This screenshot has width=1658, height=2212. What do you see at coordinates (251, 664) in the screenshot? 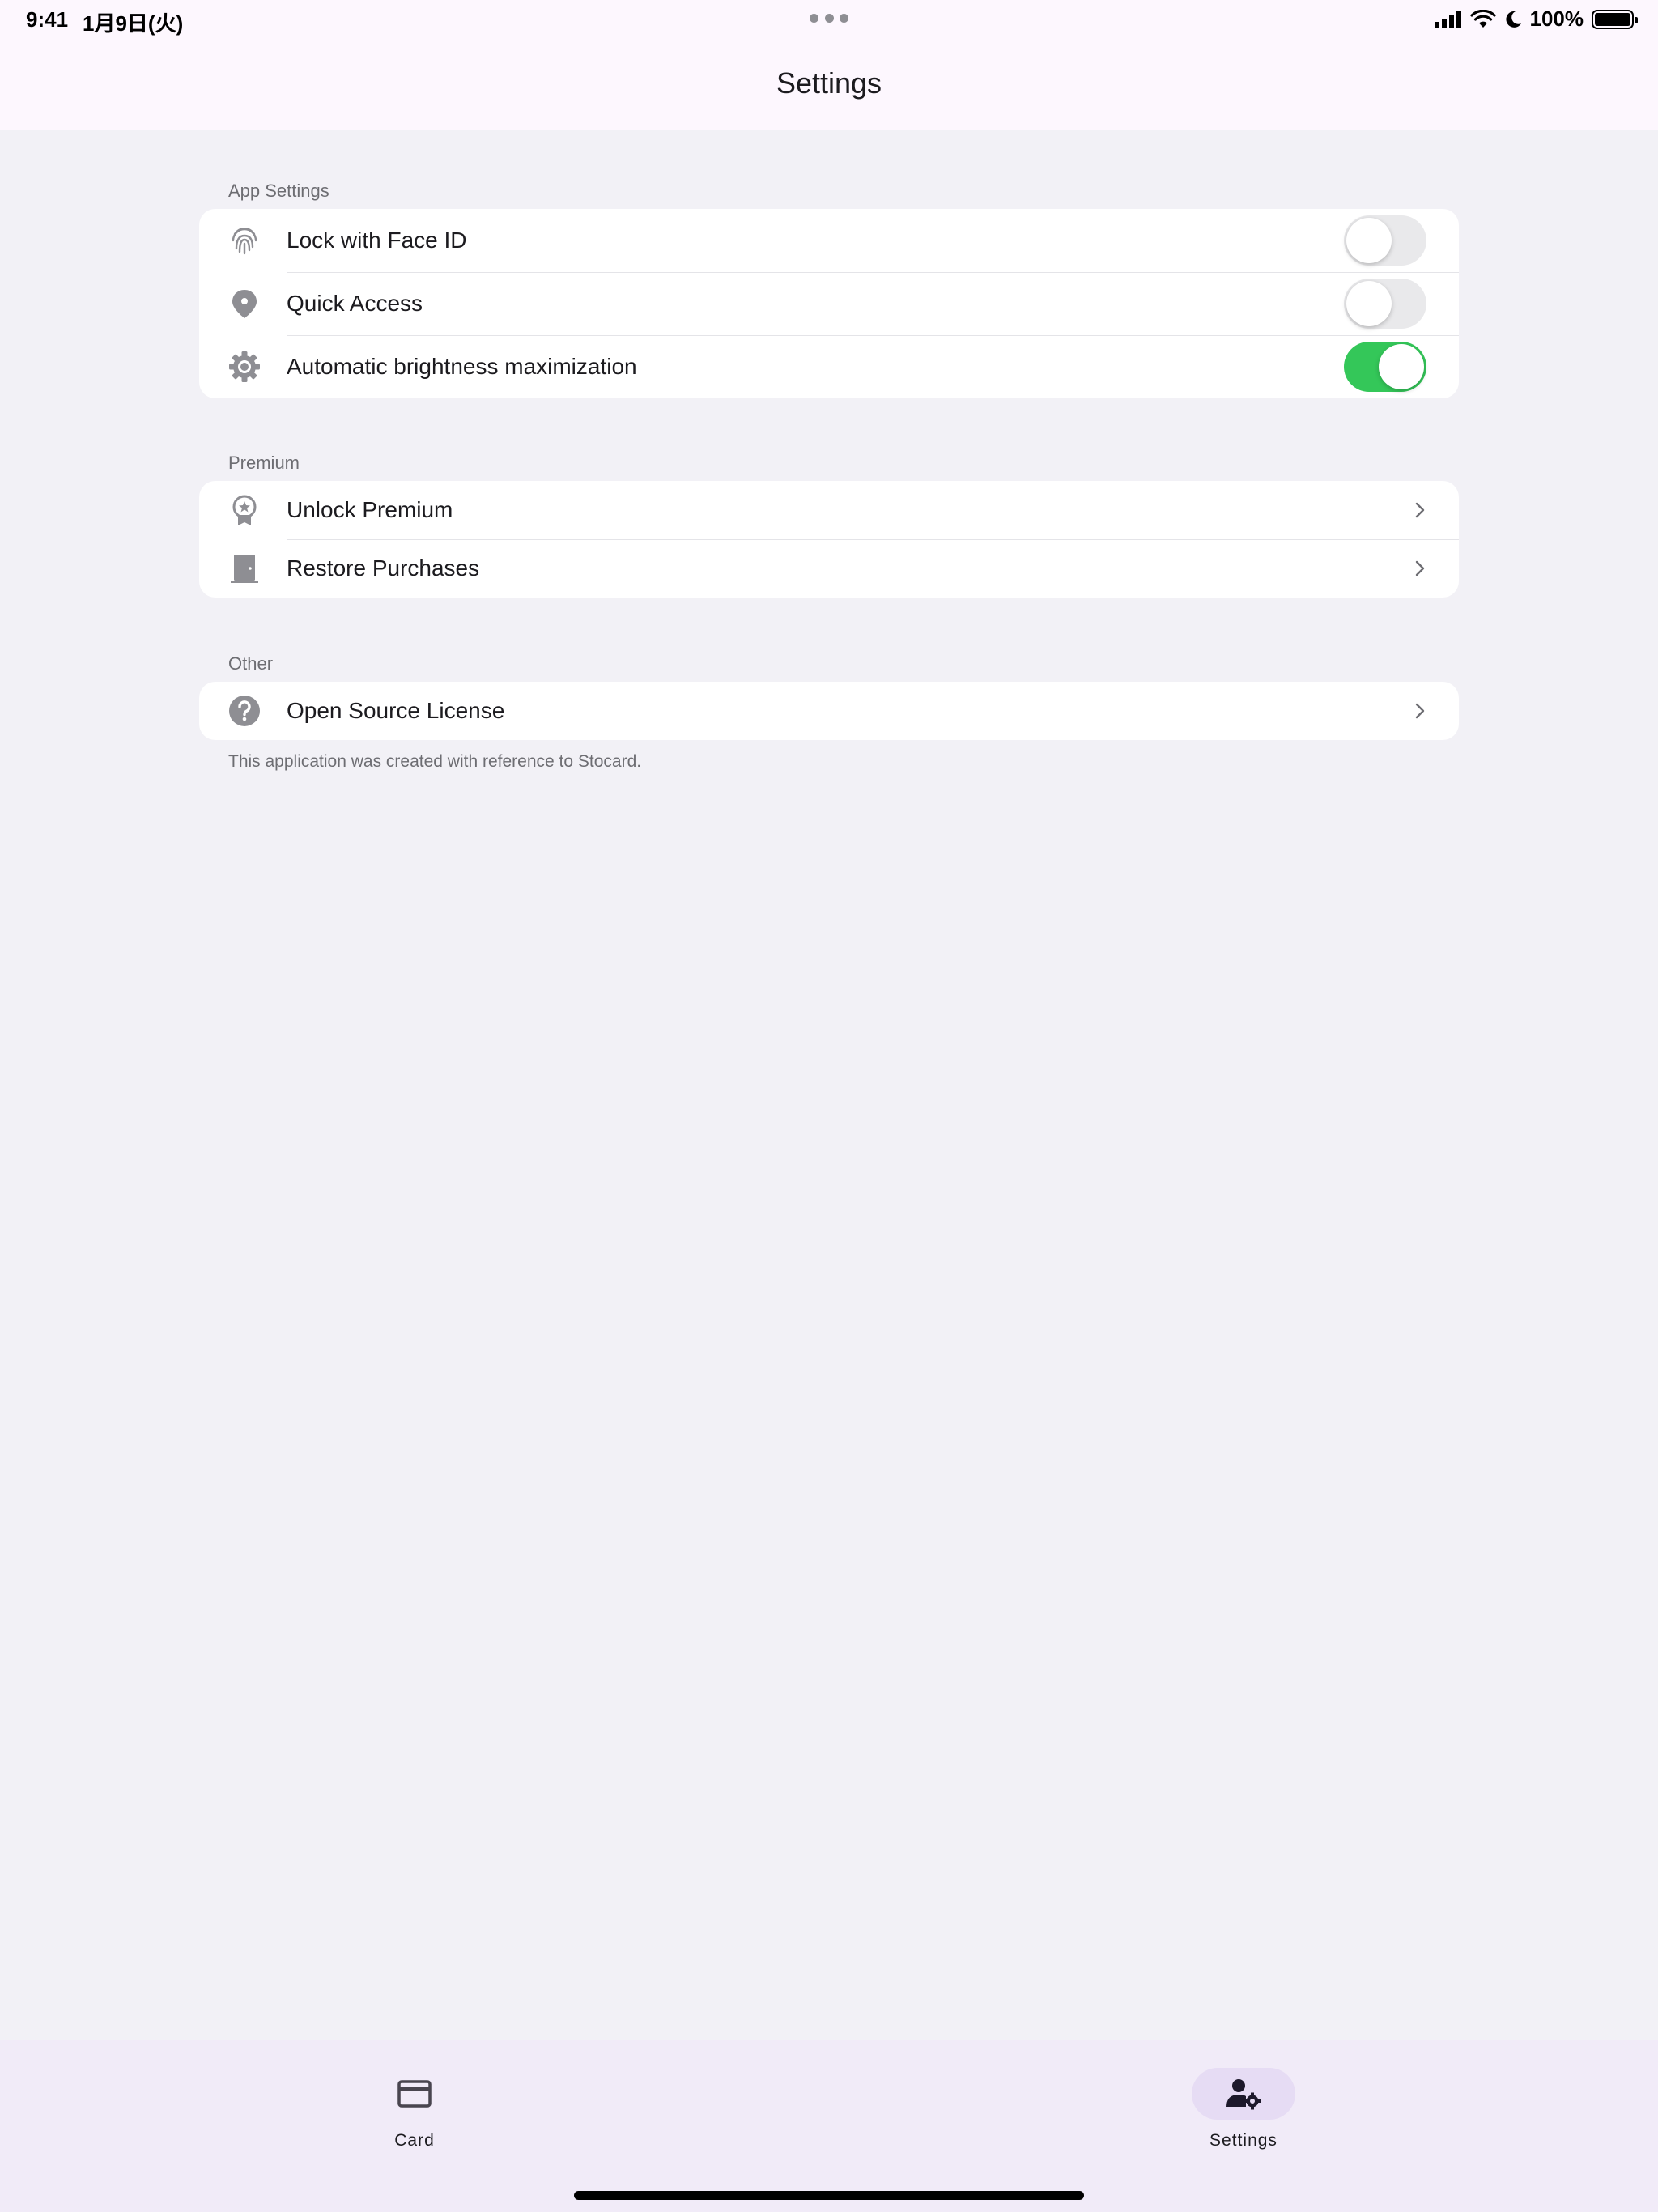
I see `section-label-other: Other` at bounding box center [251, 664].